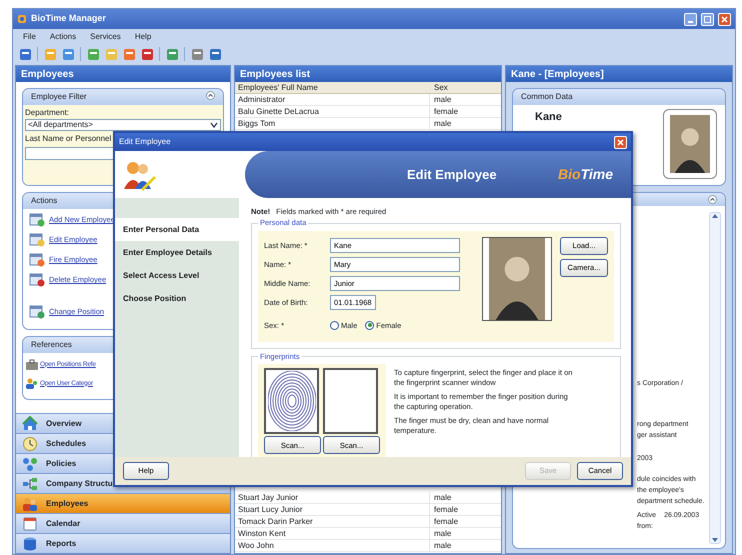  What do you see at coordinates (452, 175) in the screenshot?
I see `dialog-header-title: Edit Employee` at bounding box center [452, 175].